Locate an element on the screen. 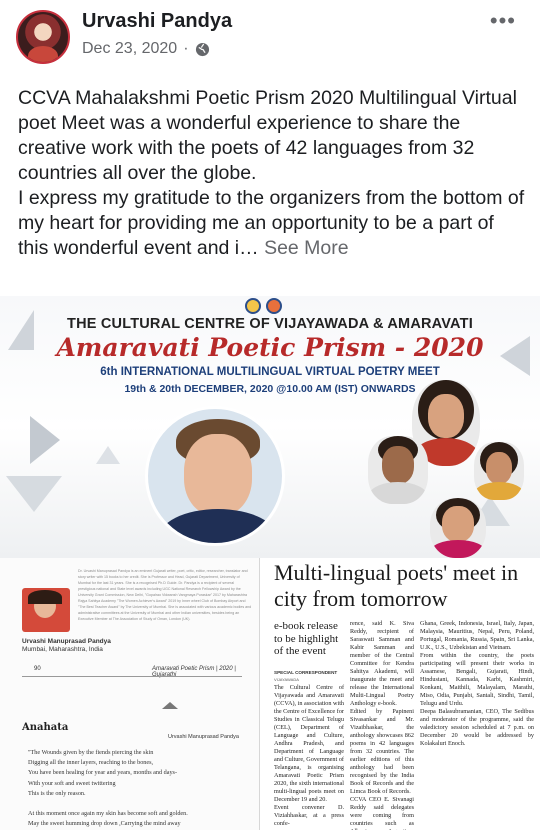 Image resolution: width=540 pixels, height=830 pixels. poet-photo is located at coordinates (46, 610).